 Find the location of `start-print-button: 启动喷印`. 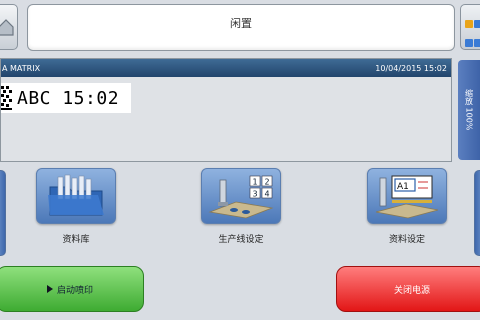

start-print-button: 启动喷印 is located at coordinates (72, 289).